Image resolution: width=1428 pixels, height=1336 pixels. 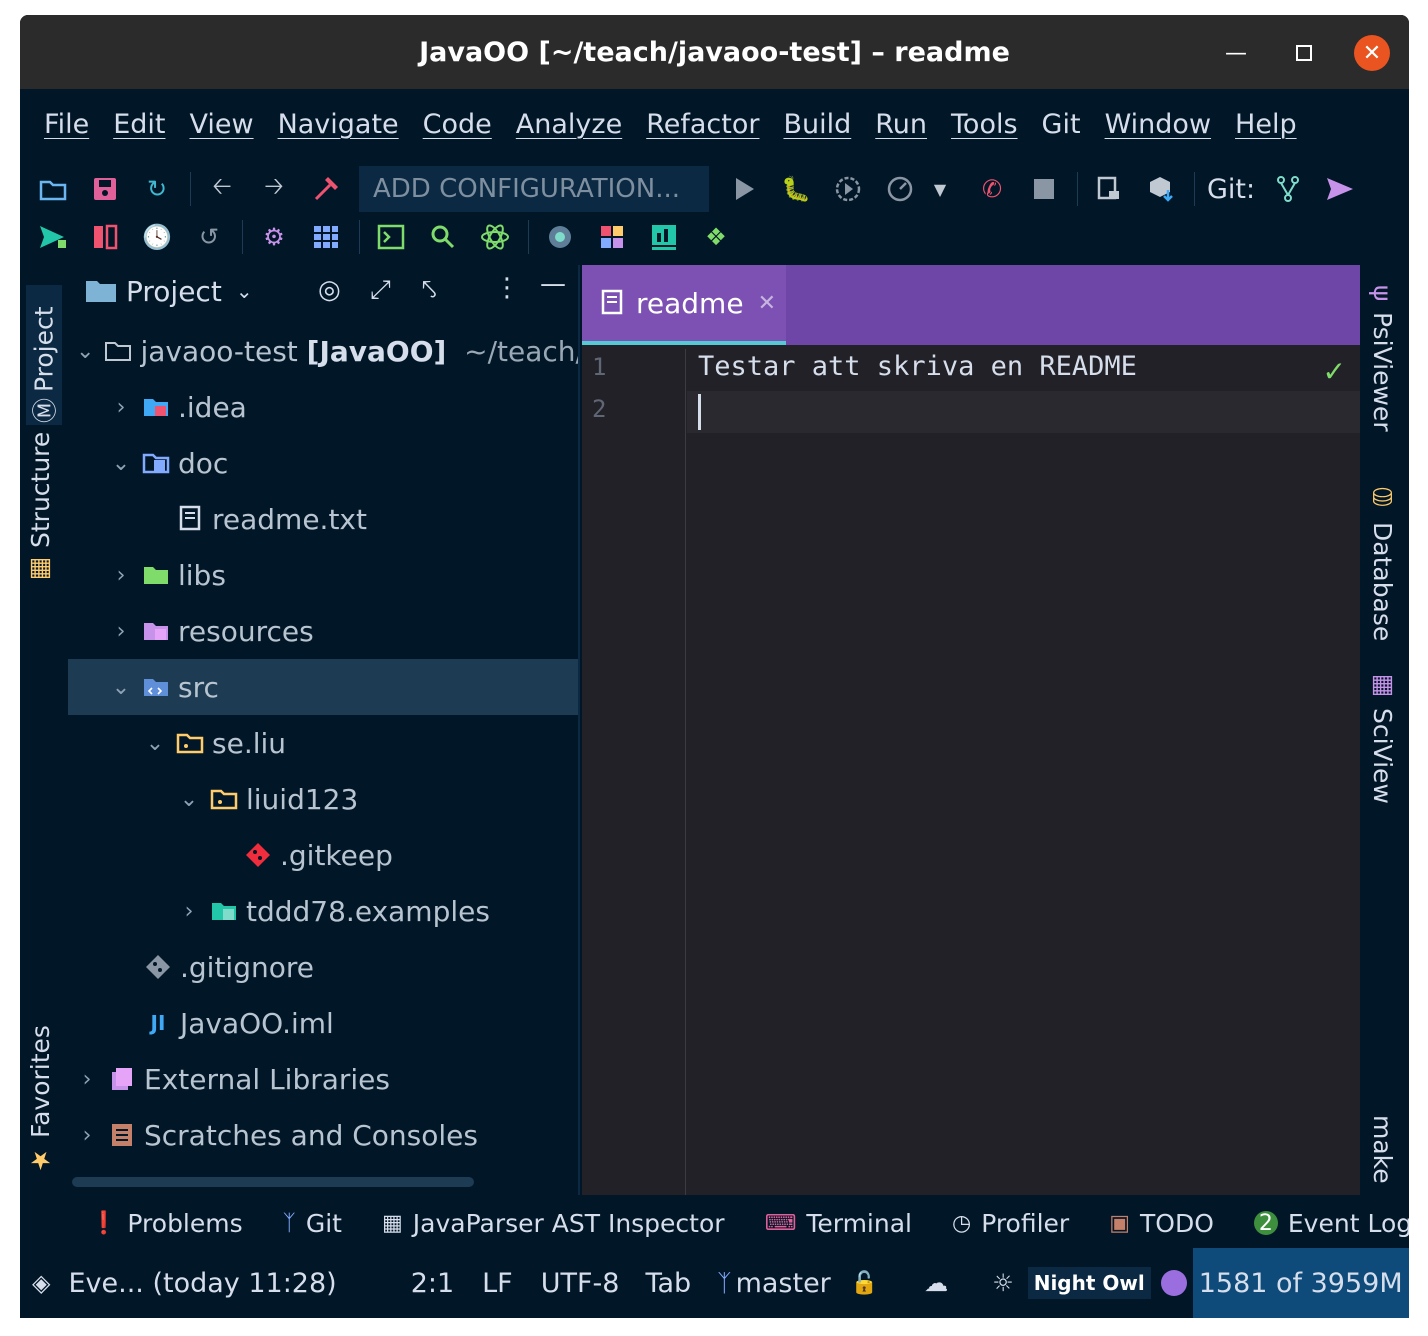 What do you see at coordinates (497, 1283) in the screenshot?
I see `line-separator: LF` at bounding box center [497, 1283].